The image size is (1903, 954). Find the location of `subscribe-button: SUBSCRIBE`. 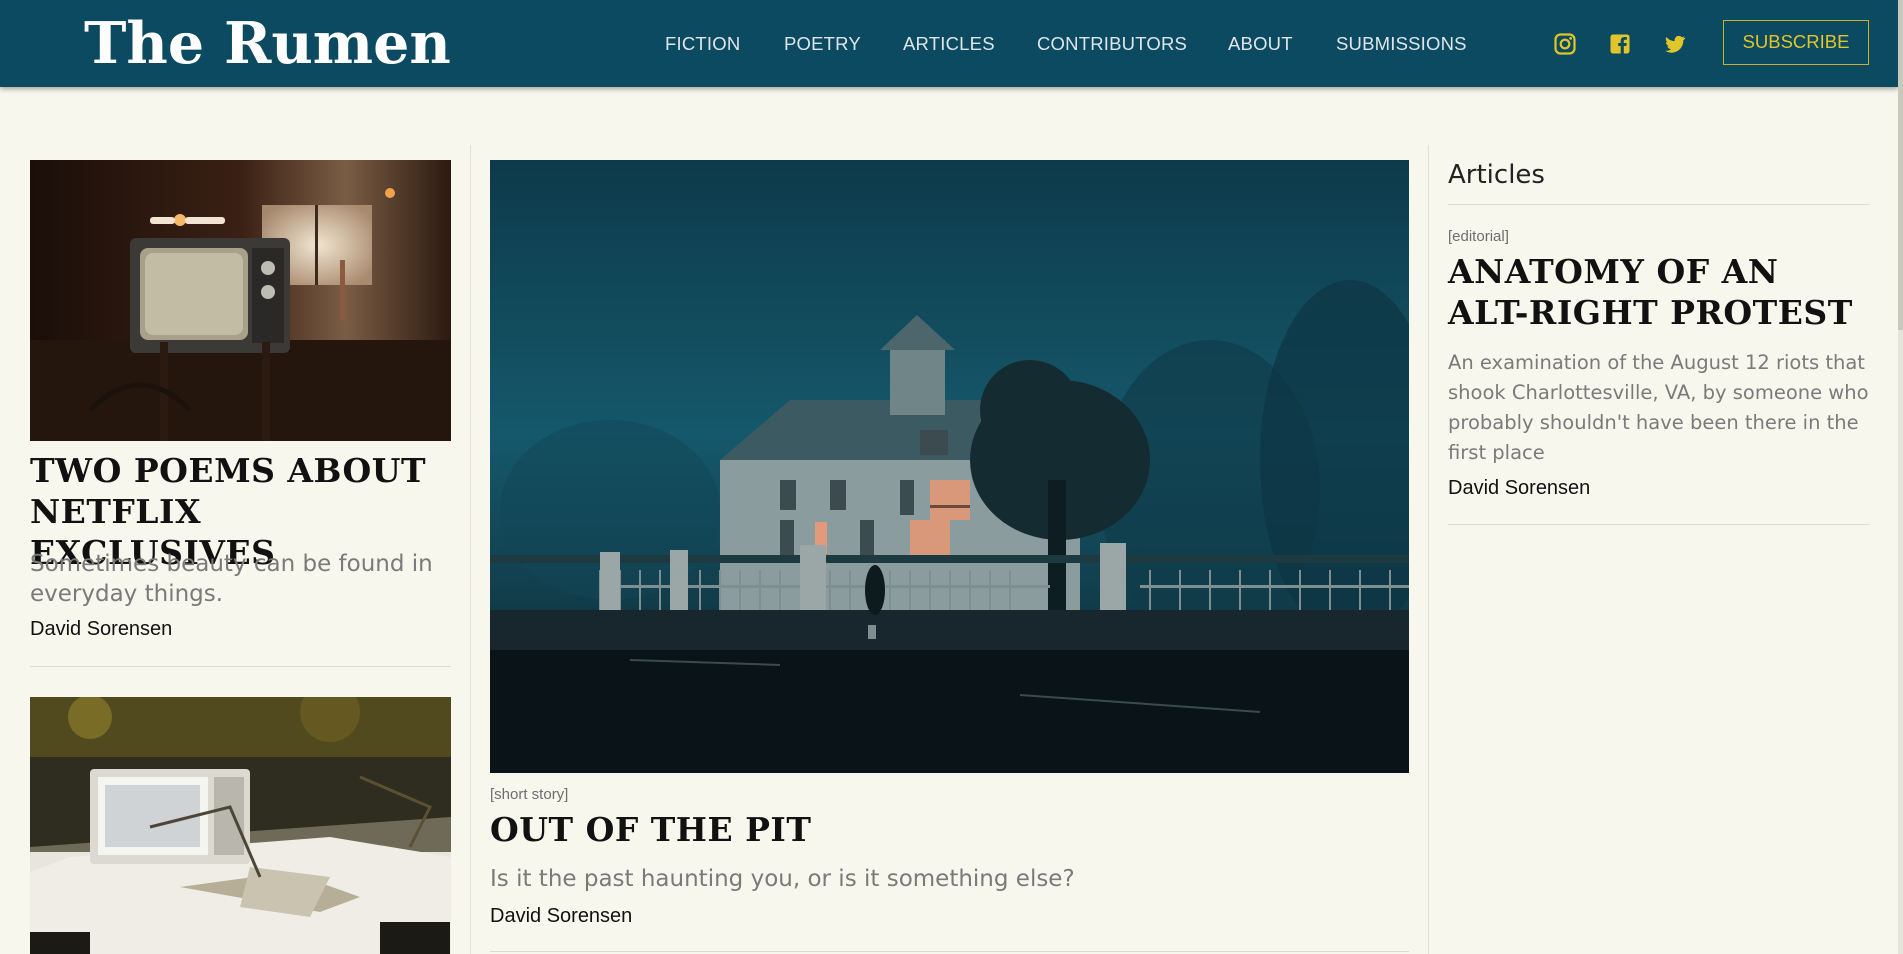

subscribe-button: SUBSCRIBE is located at coordinates (1796, 42).